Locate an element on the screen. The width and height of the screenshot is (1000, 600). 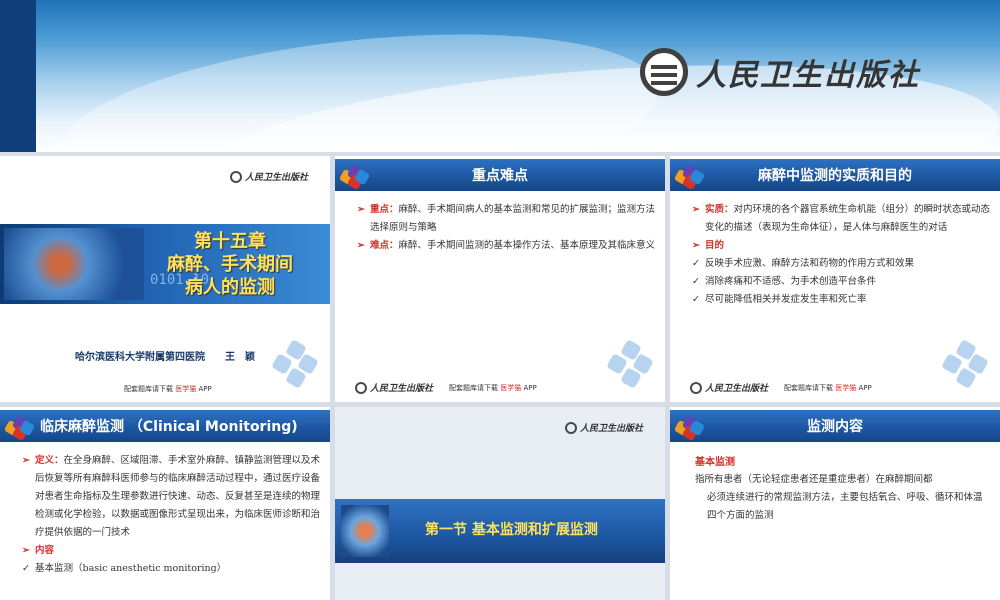
paragraph-line: 指所有患者（无论轻症患者还是重症患者）在麻醉期间都 is located at coordinates (814, 479).